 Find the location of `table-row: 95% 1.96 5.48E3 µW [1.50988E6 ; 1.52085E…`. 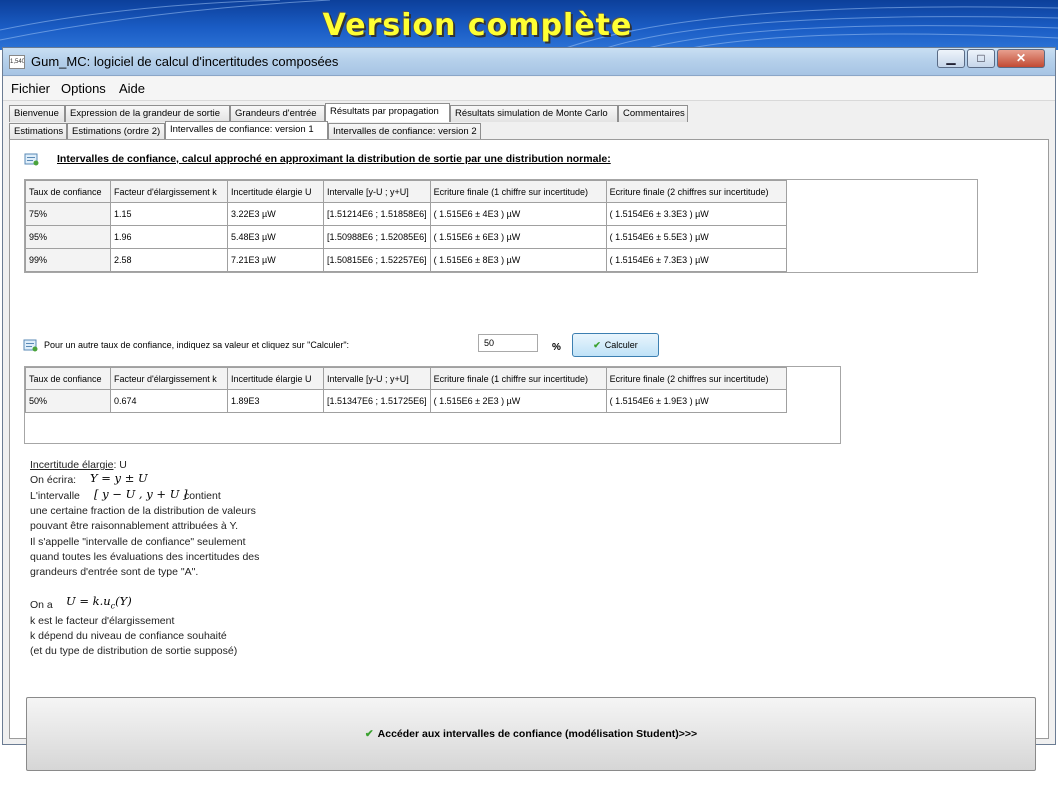

table-row: 95% 1.96 5.48E3 µW [1.50988E6 ; 1.52085E… is located at coordinates (406, 237).